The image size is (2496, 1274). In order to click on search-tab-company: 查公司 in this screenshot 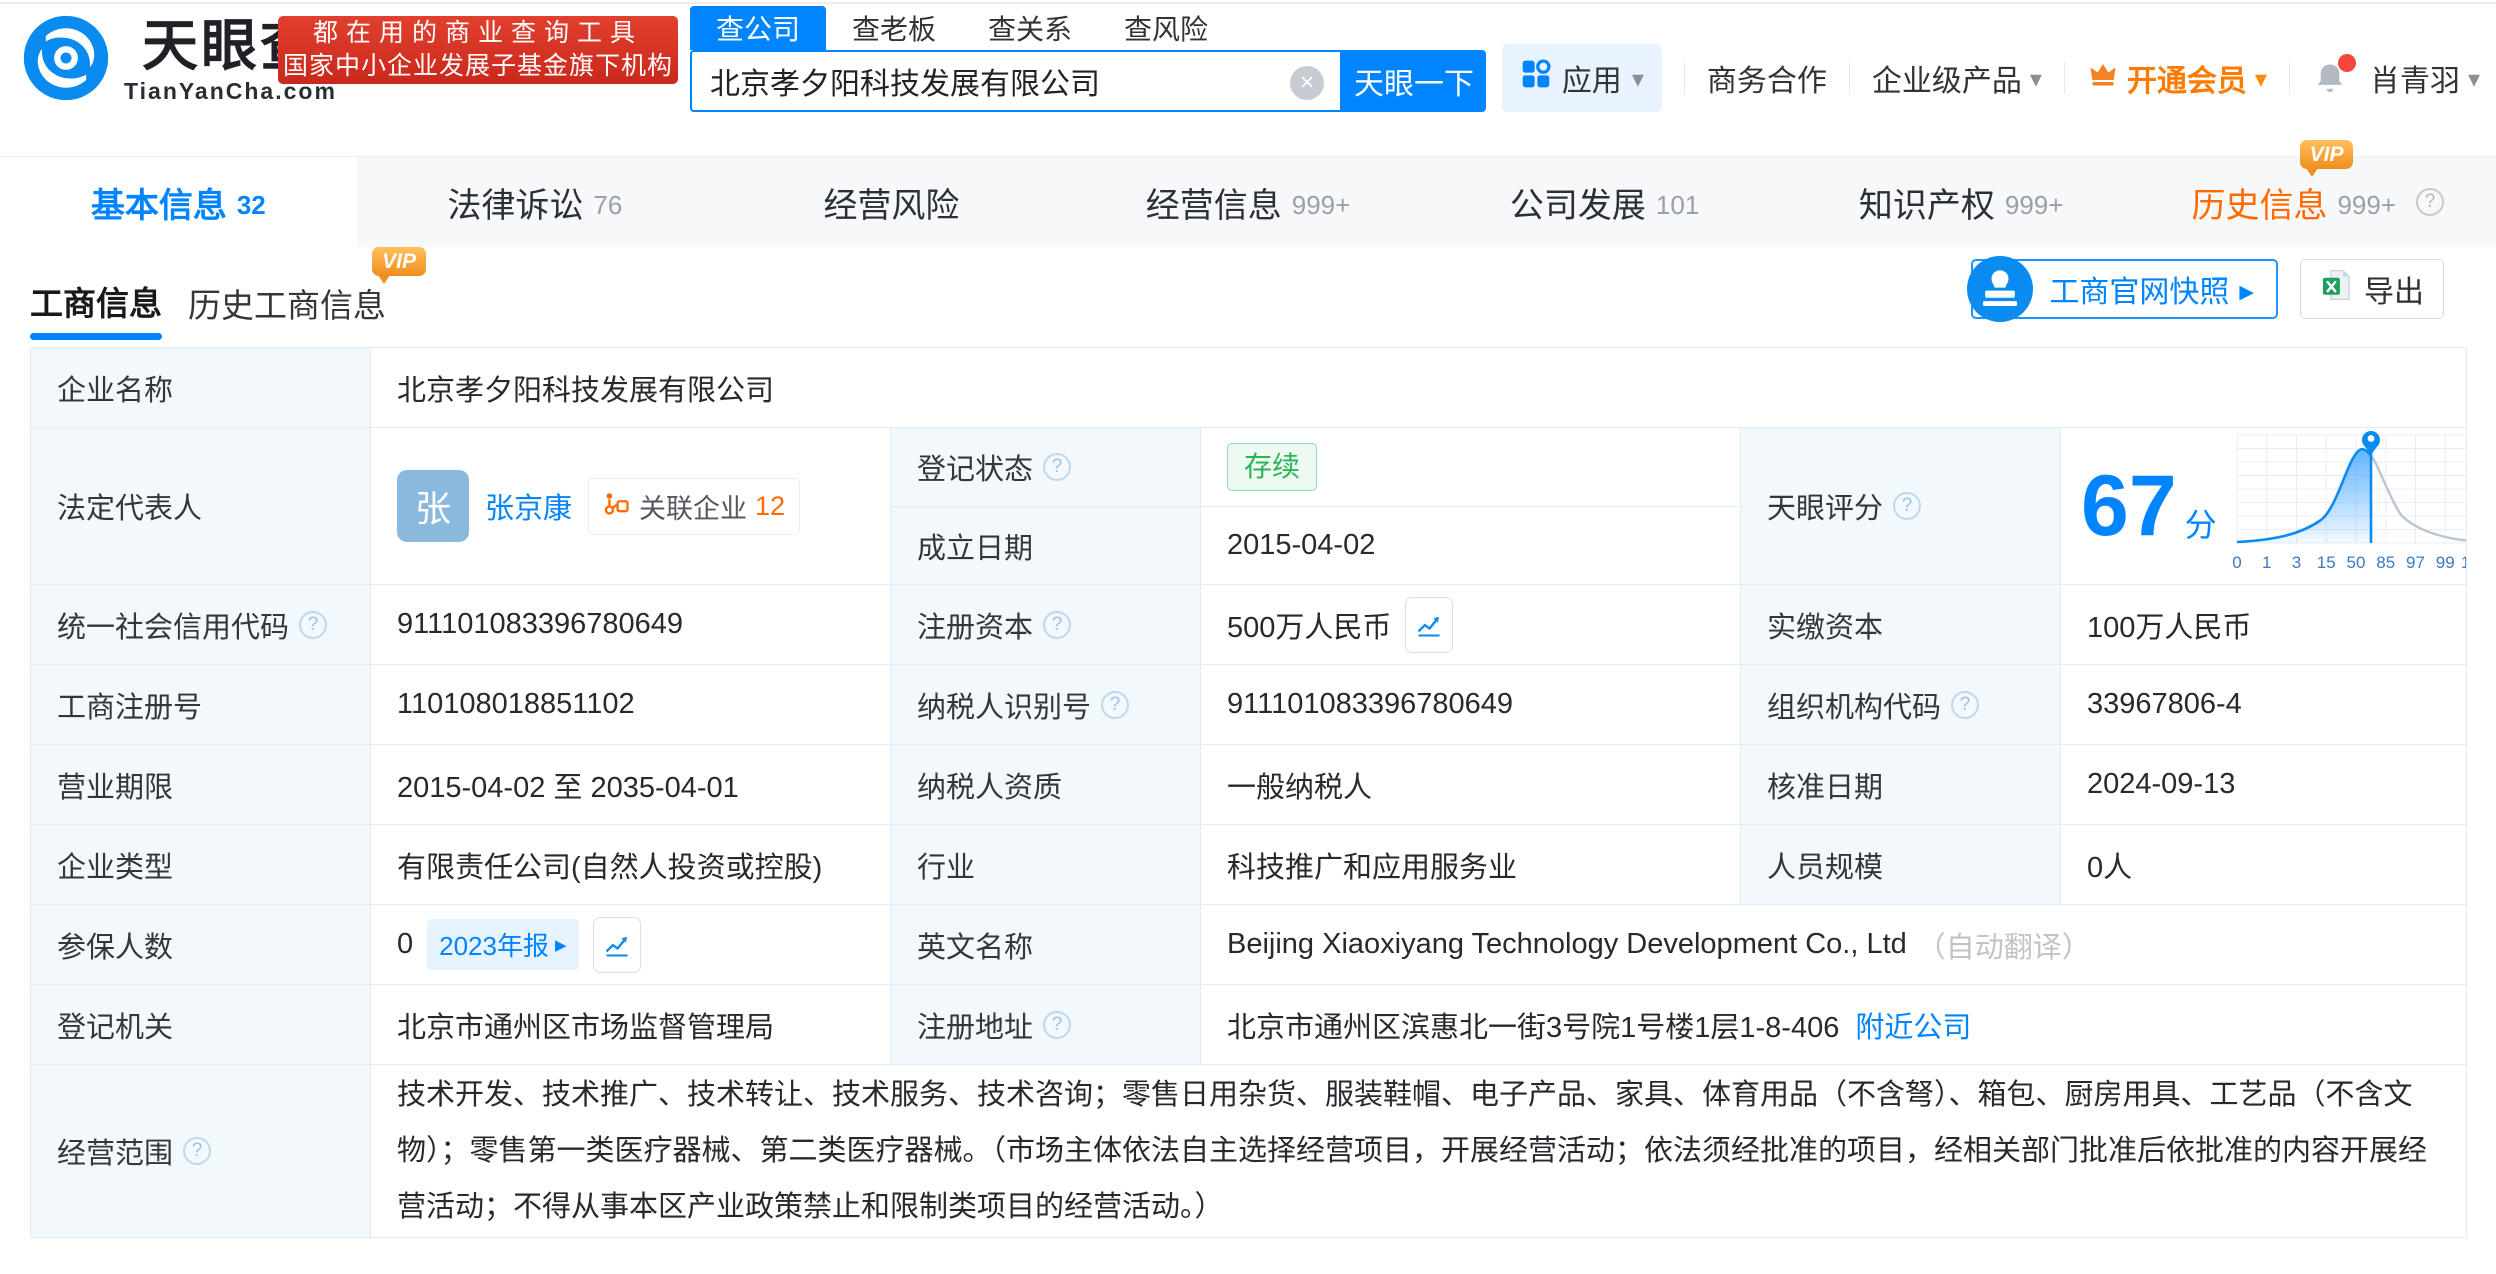, I will do `click(758, 28)`.